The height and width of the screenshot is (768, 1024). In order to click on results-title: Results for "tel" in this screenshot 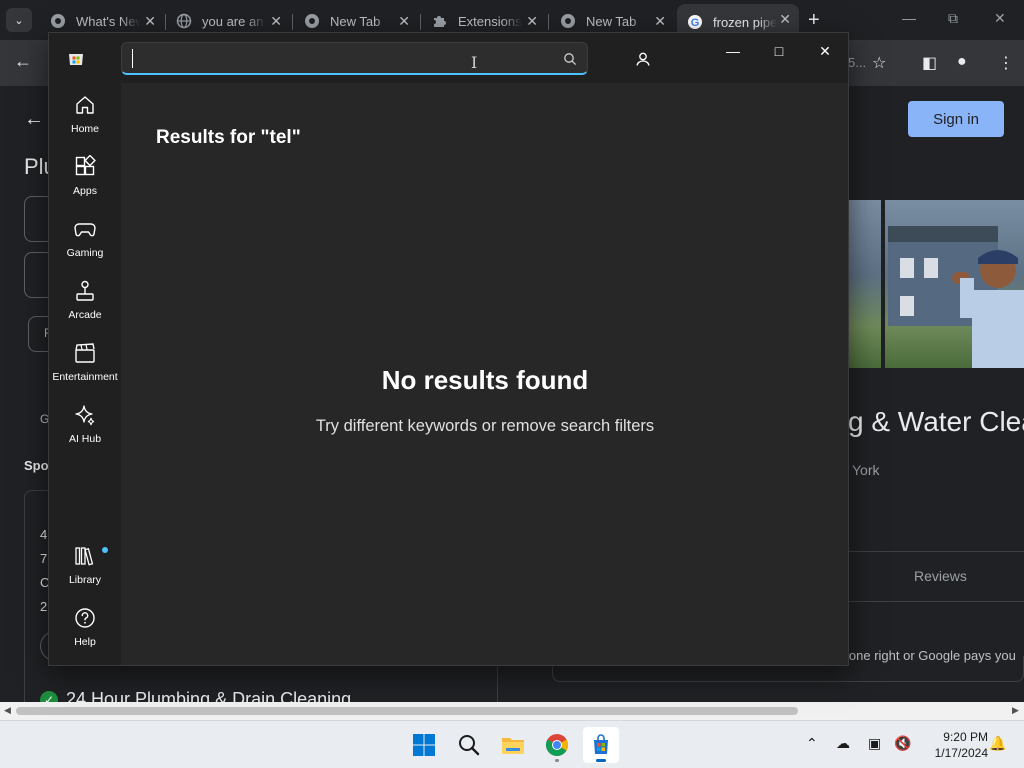, I will do `click(228, 137)`.